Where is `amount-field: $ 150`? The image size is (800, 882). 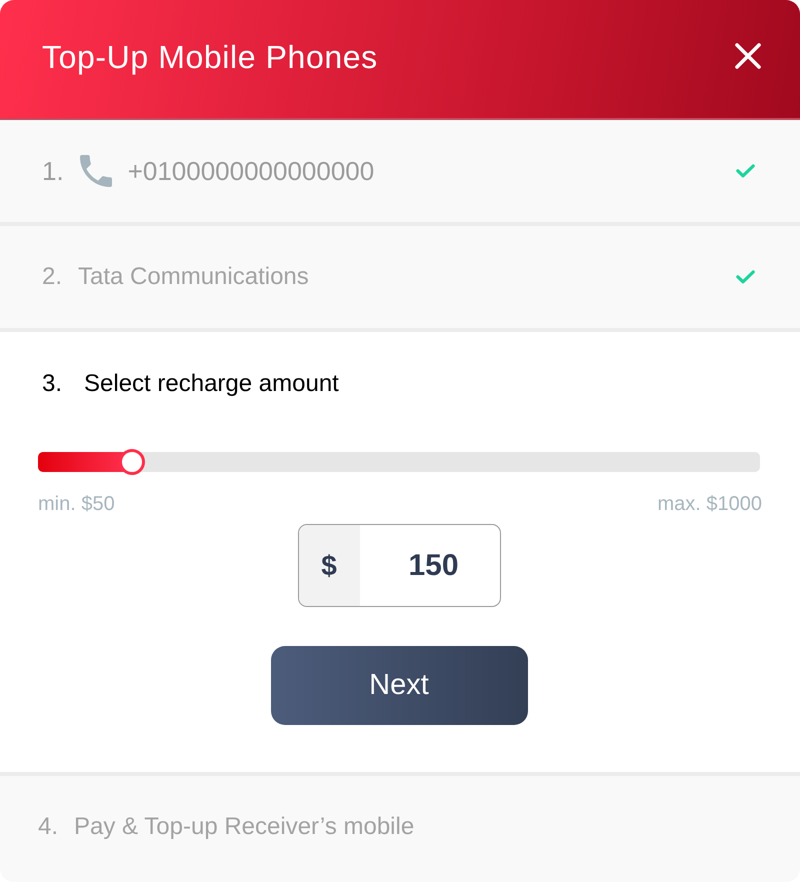 amount-field: $ 150 is located at coordinates (399, 565).